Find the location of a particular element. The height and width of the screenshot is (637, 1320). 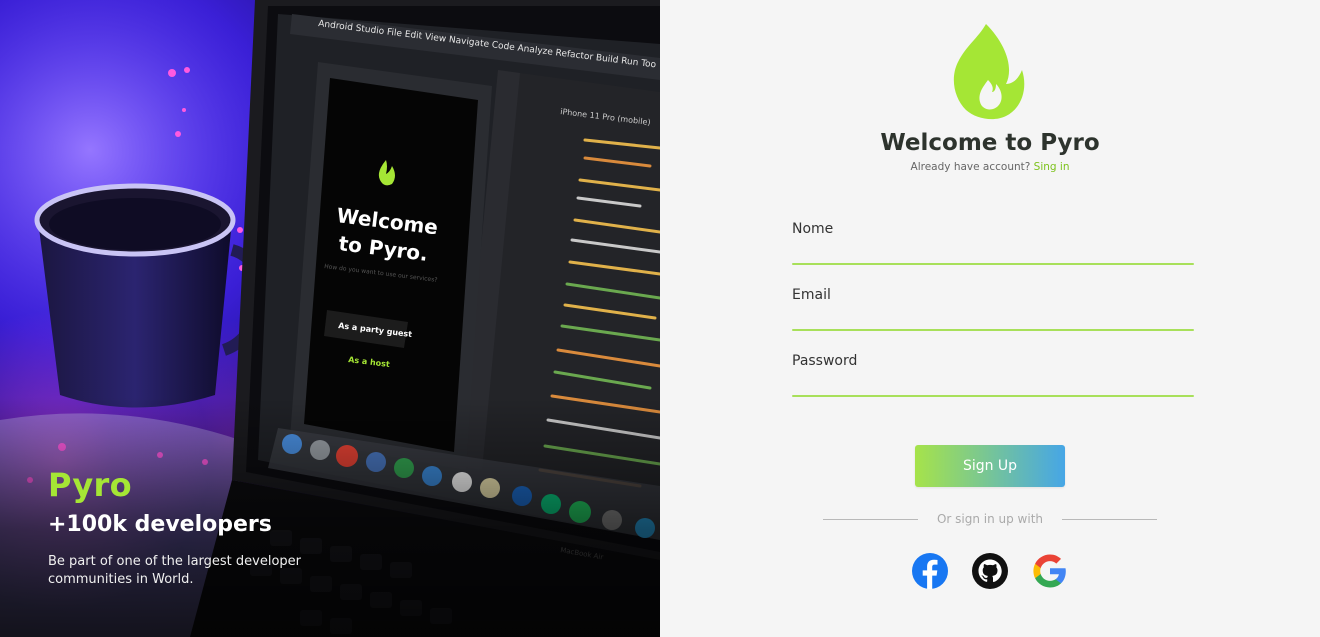

page-title: Welcome to Pyro is located at coordinates (990, 143).